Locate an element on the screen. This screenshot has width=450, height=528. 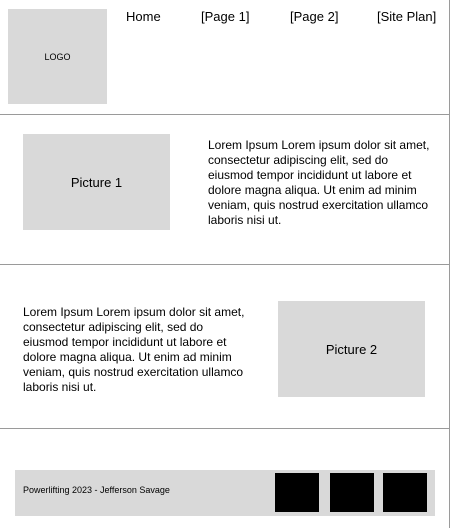
logo: LOGO is located at coordinates (57, 56).